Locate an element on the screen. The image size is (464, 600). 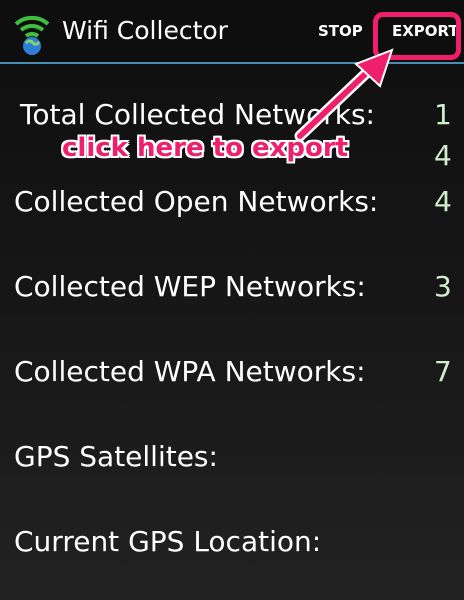
wpa-networks-value: 7 is located at coordinates (443, 371).